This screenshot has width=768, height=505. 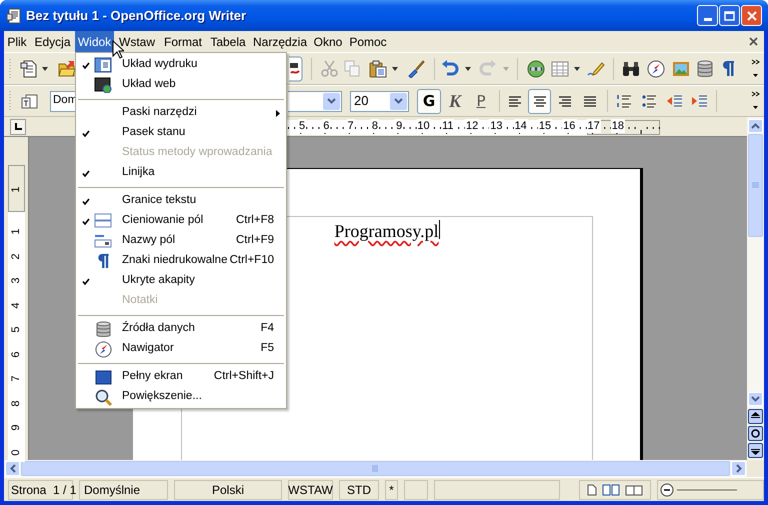 I want to click on align-center-button, so click(x=539, y=101).